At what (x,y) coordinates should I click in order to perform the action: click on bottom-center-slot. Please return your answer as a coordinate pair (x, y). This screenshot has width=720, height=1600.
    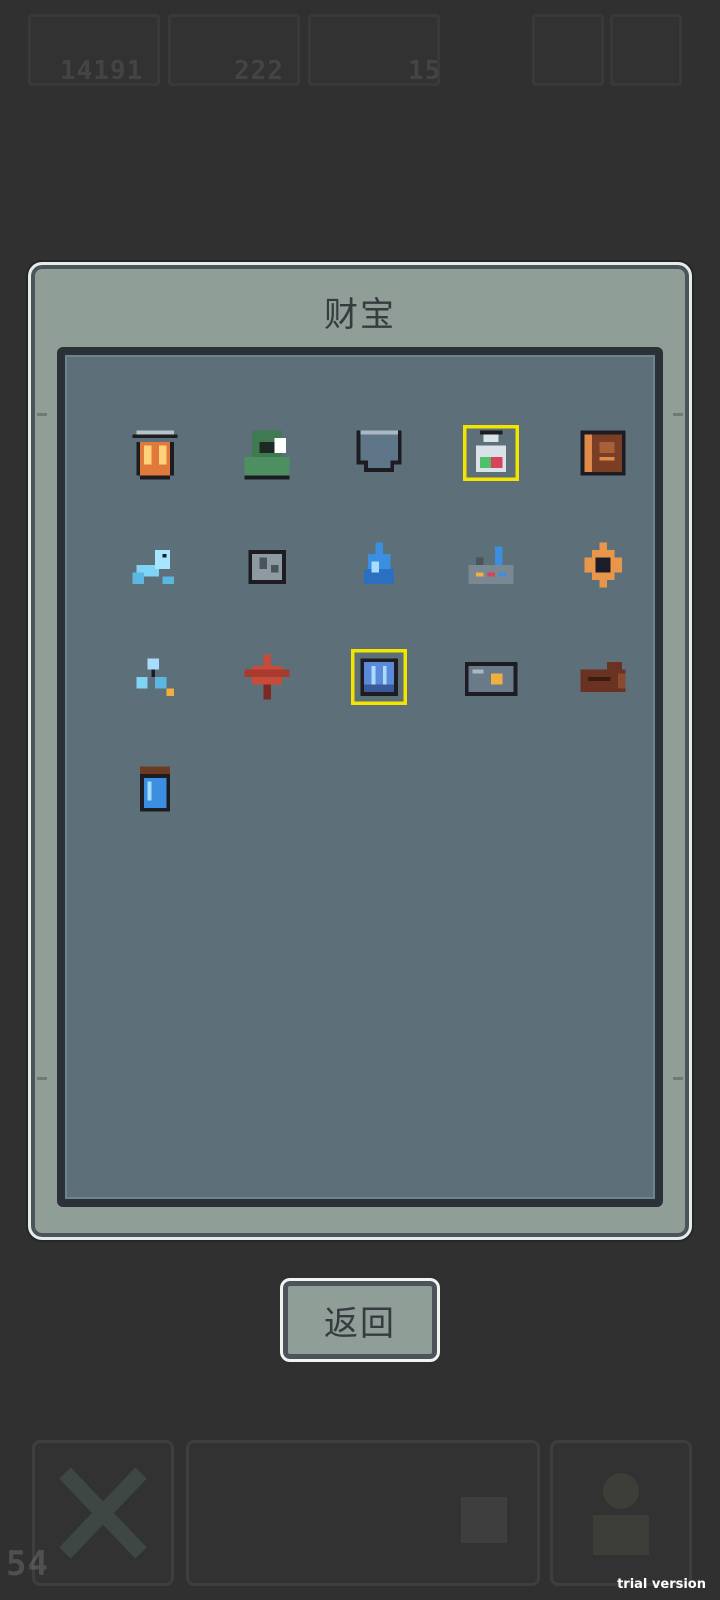
    Looking at the image, I should click on (363, 1513).